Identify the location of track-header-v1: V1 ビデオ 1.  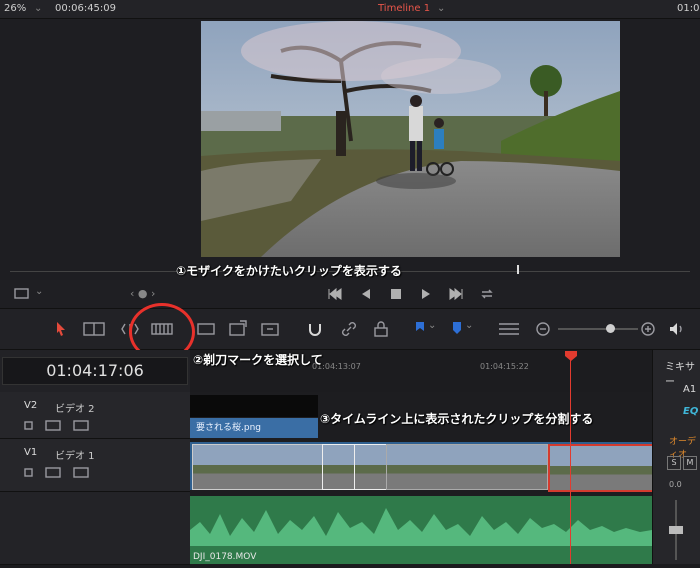
(95, 465).